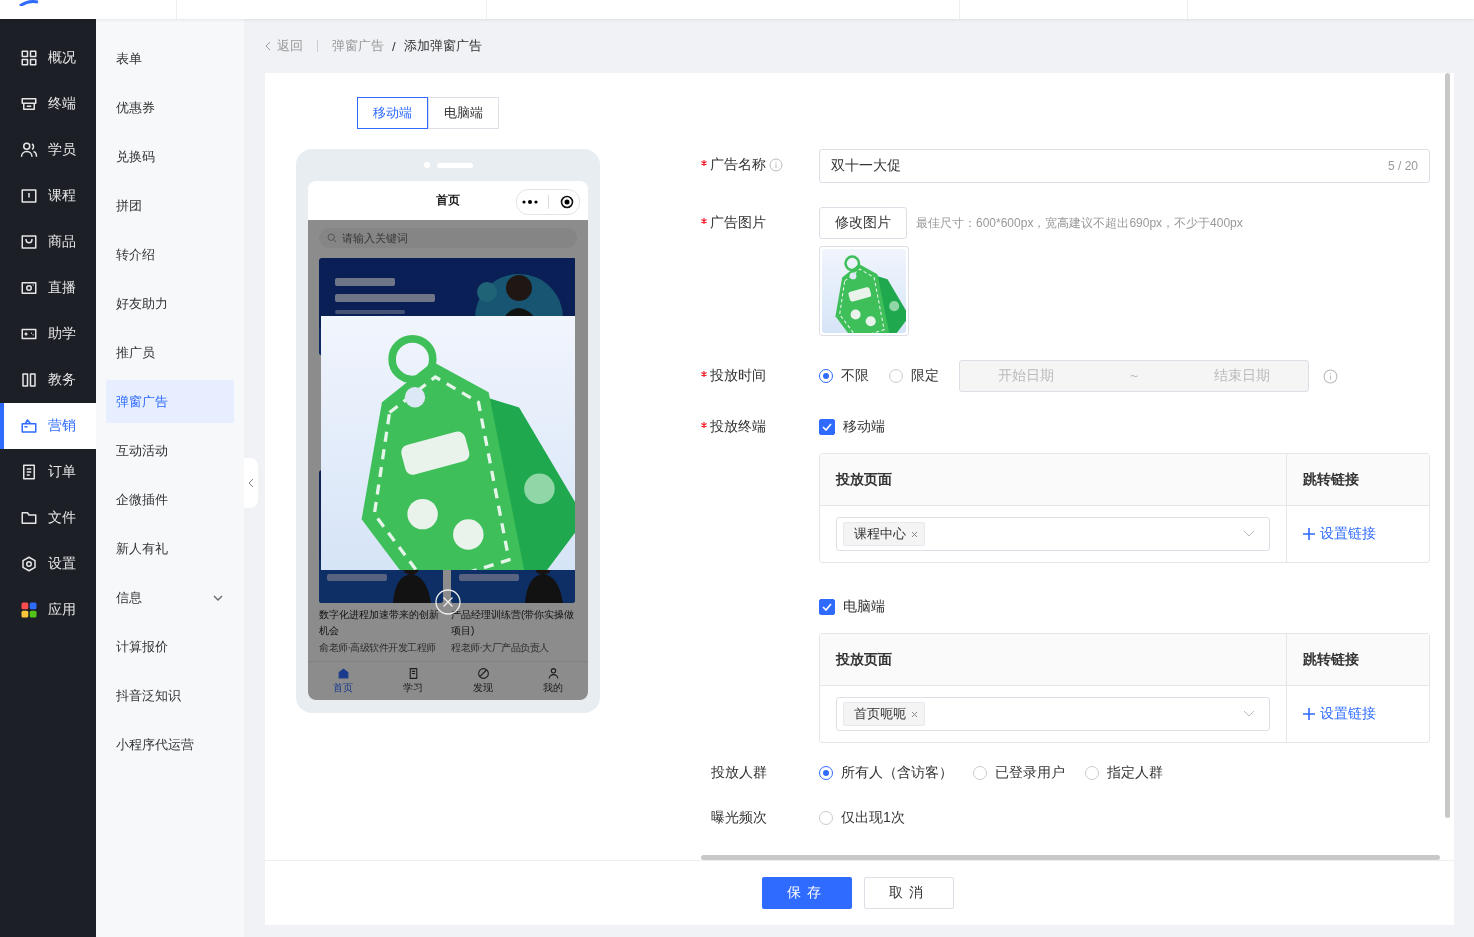  Describe the element at coordinates (1053, 534) in the screenshot. I see `page-select: 课程中心` at that location.